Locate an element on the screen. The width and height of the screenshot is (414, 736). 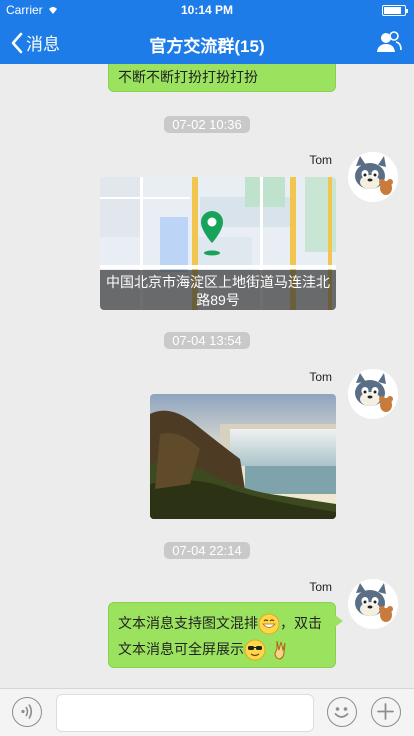
battery-icon is located at coordinates (395, 10).